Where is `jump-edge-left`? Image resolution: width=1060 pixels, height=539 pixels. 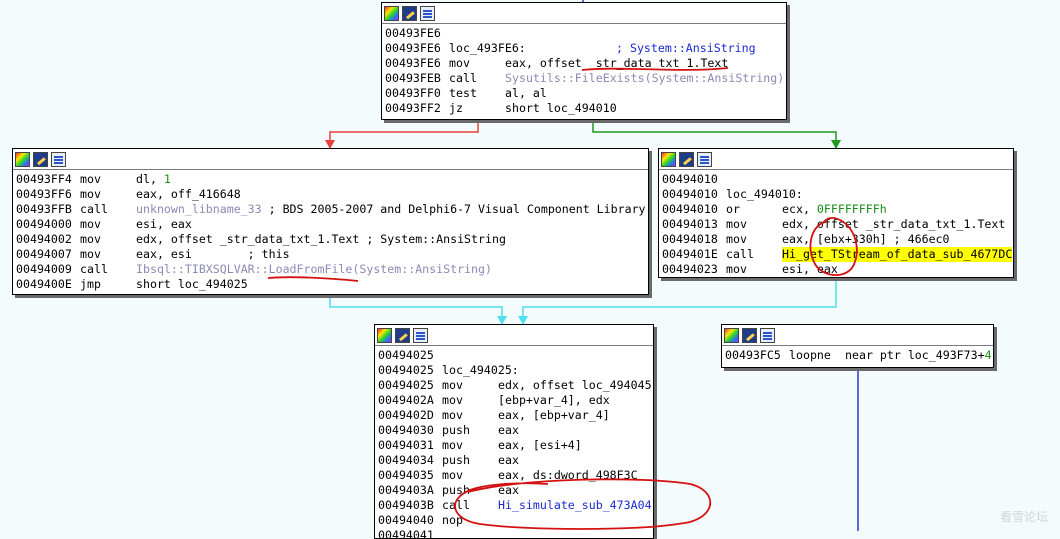
jump-edge-left is located at coordinates (416, 309).